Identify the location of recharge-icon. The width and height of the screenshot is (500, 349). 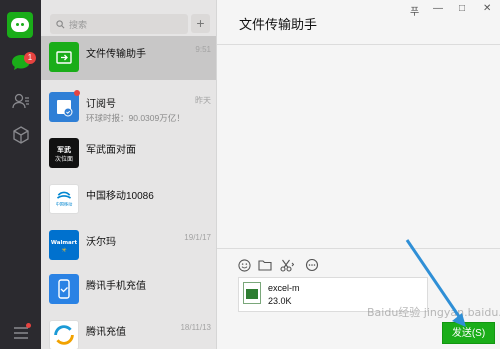
(64, 334).